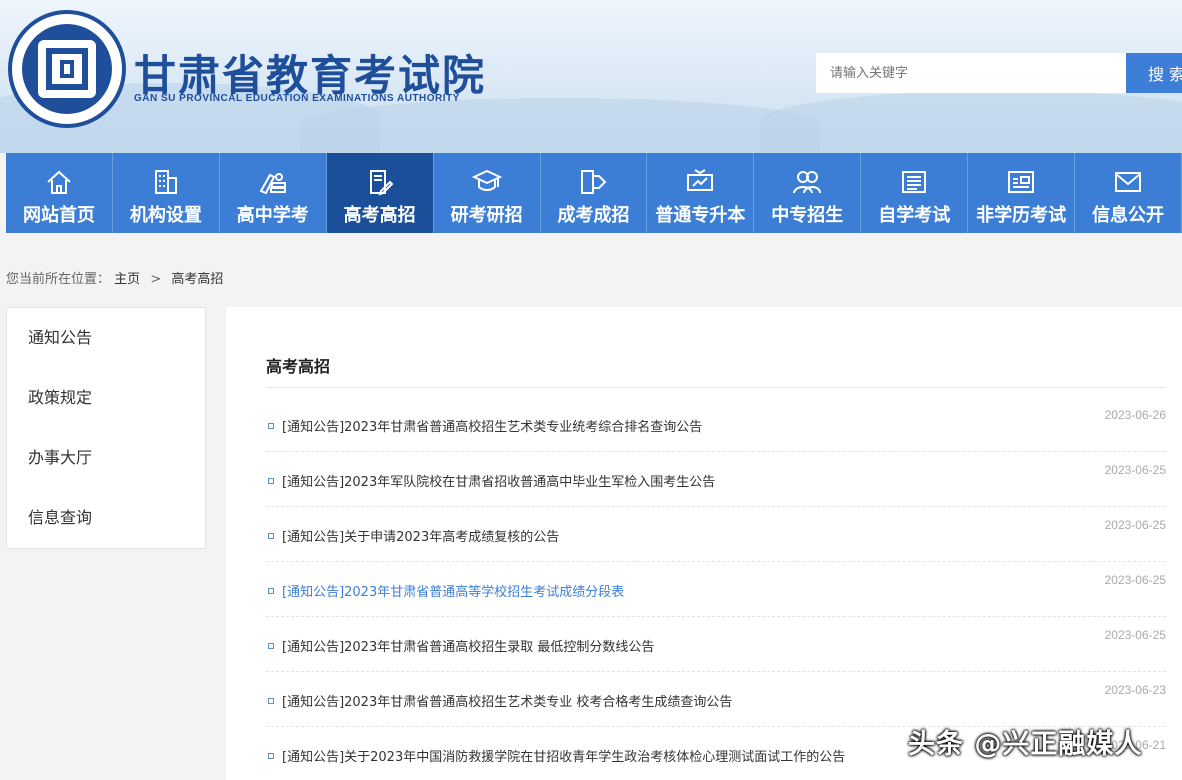 The image size is (1182, 780). I want to click on home-icon, so click(59, 182).